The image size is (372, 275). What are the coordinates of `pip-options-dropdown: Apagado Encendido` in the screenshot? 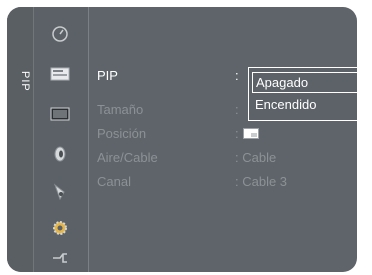 It's located at (302, 94).